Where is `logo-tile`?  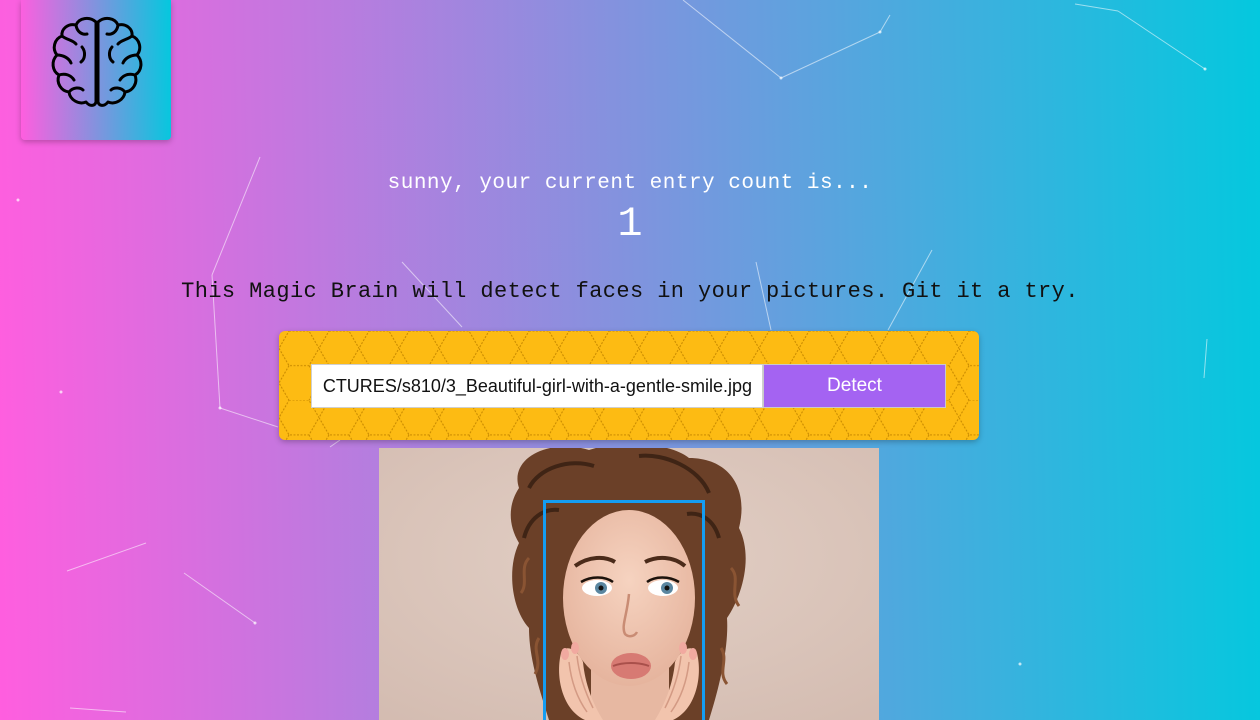 logo-tile is located at coordinates (96, 70).